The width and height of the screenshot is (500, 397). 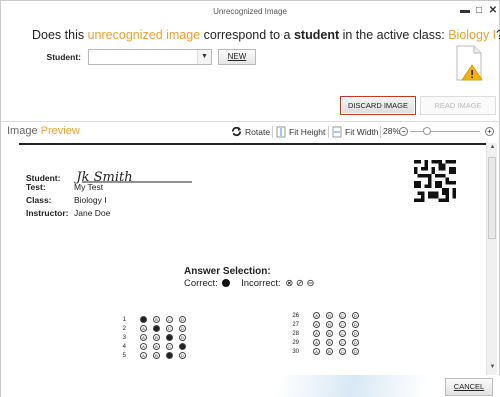 What do you see at coordinates (124, 328) in the screenshot?
I see `question-number: 2` at bounding box center [124, 328].